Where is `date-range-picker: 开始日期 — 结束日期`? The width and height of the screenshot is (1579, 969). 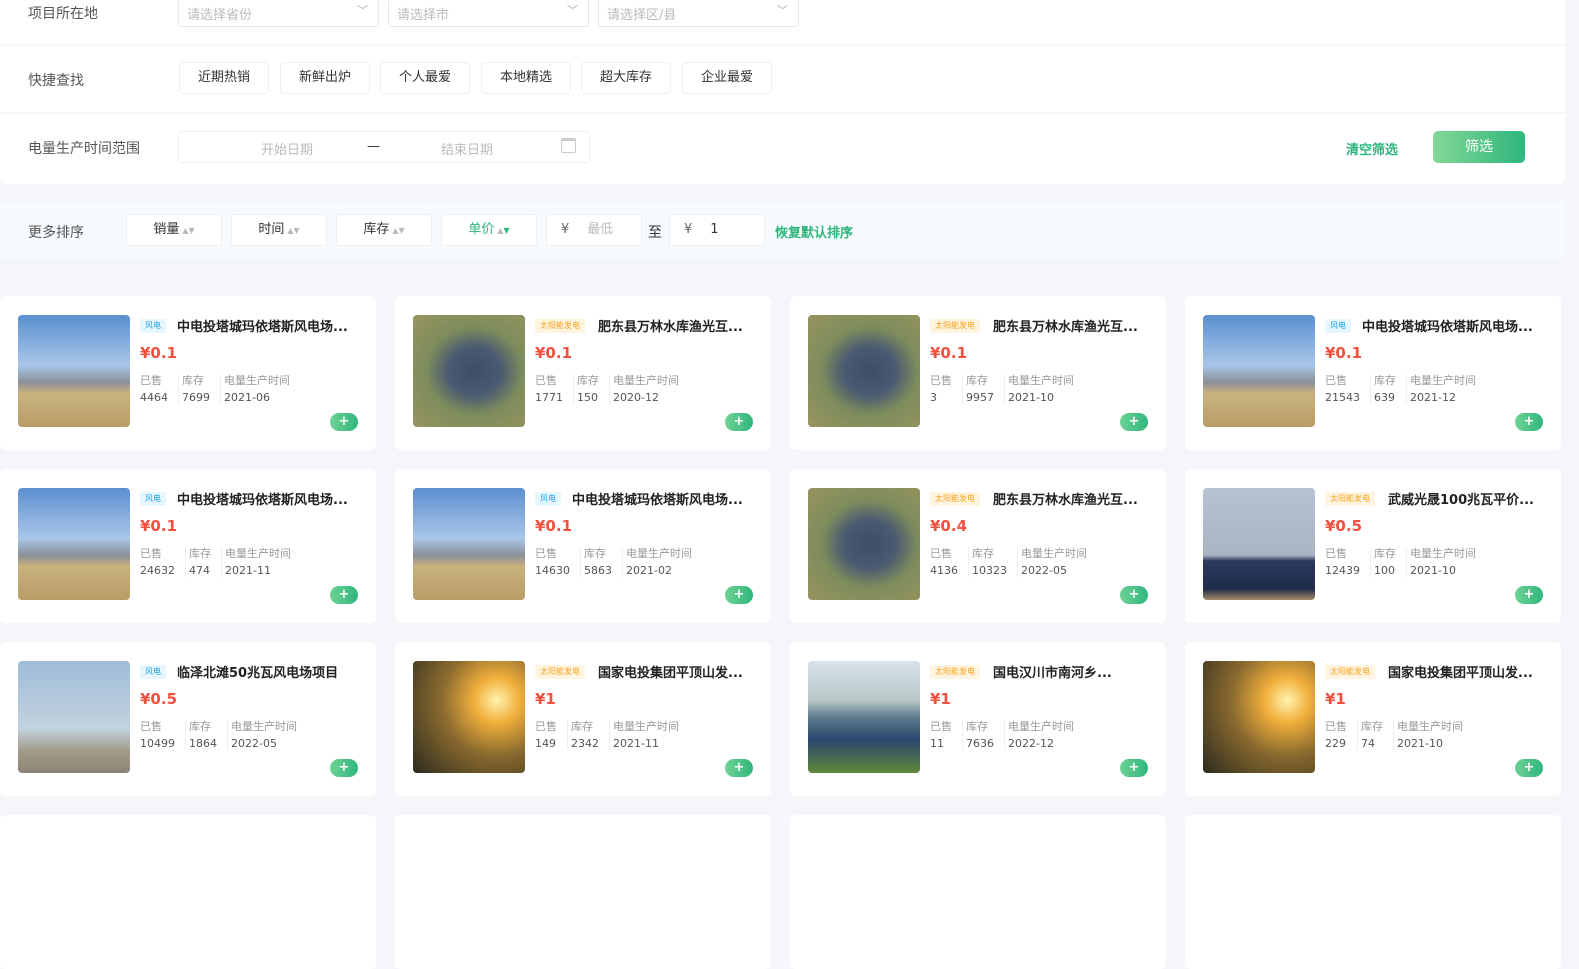 date-range-picker: 开始日期 — 结束日期 is located at coordinates (384, 147).